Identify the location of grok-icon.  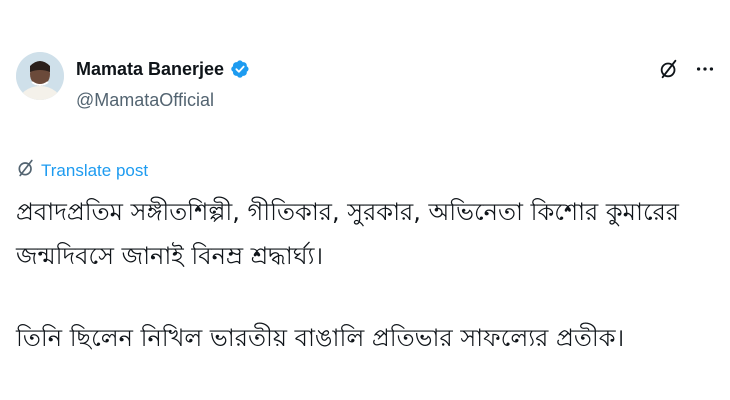
(669, 69).